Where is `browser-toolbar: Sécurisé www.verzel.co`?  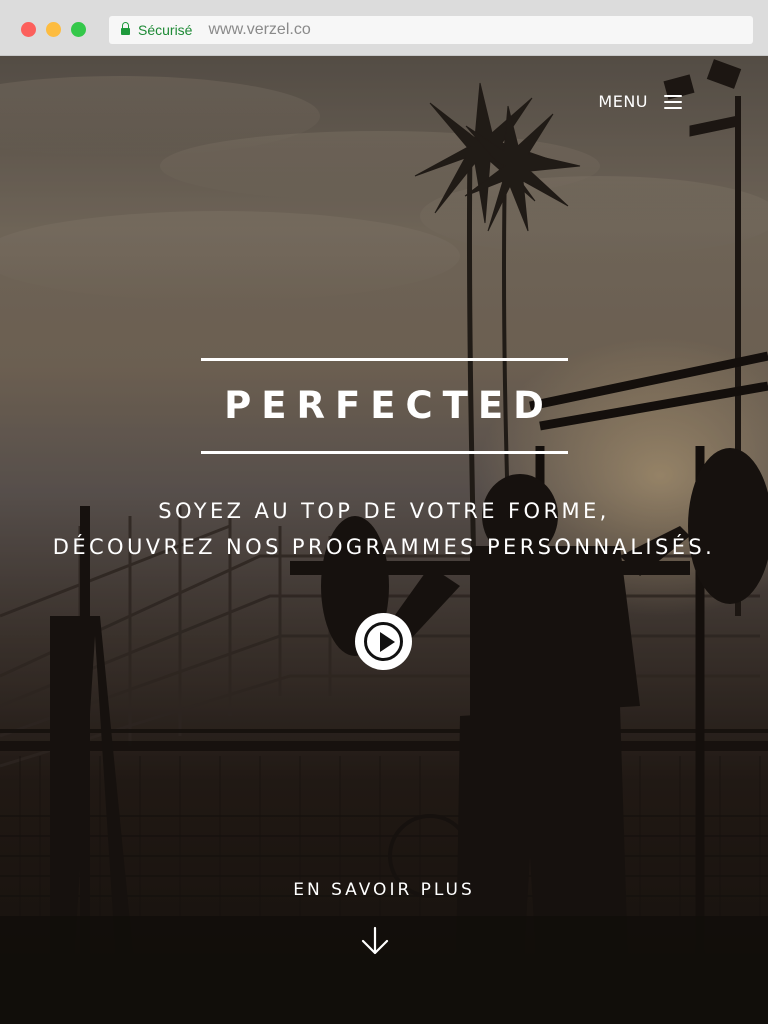 browser-toolbar: Sécurisé www.verzel.co is located at coordinates (384, 28).